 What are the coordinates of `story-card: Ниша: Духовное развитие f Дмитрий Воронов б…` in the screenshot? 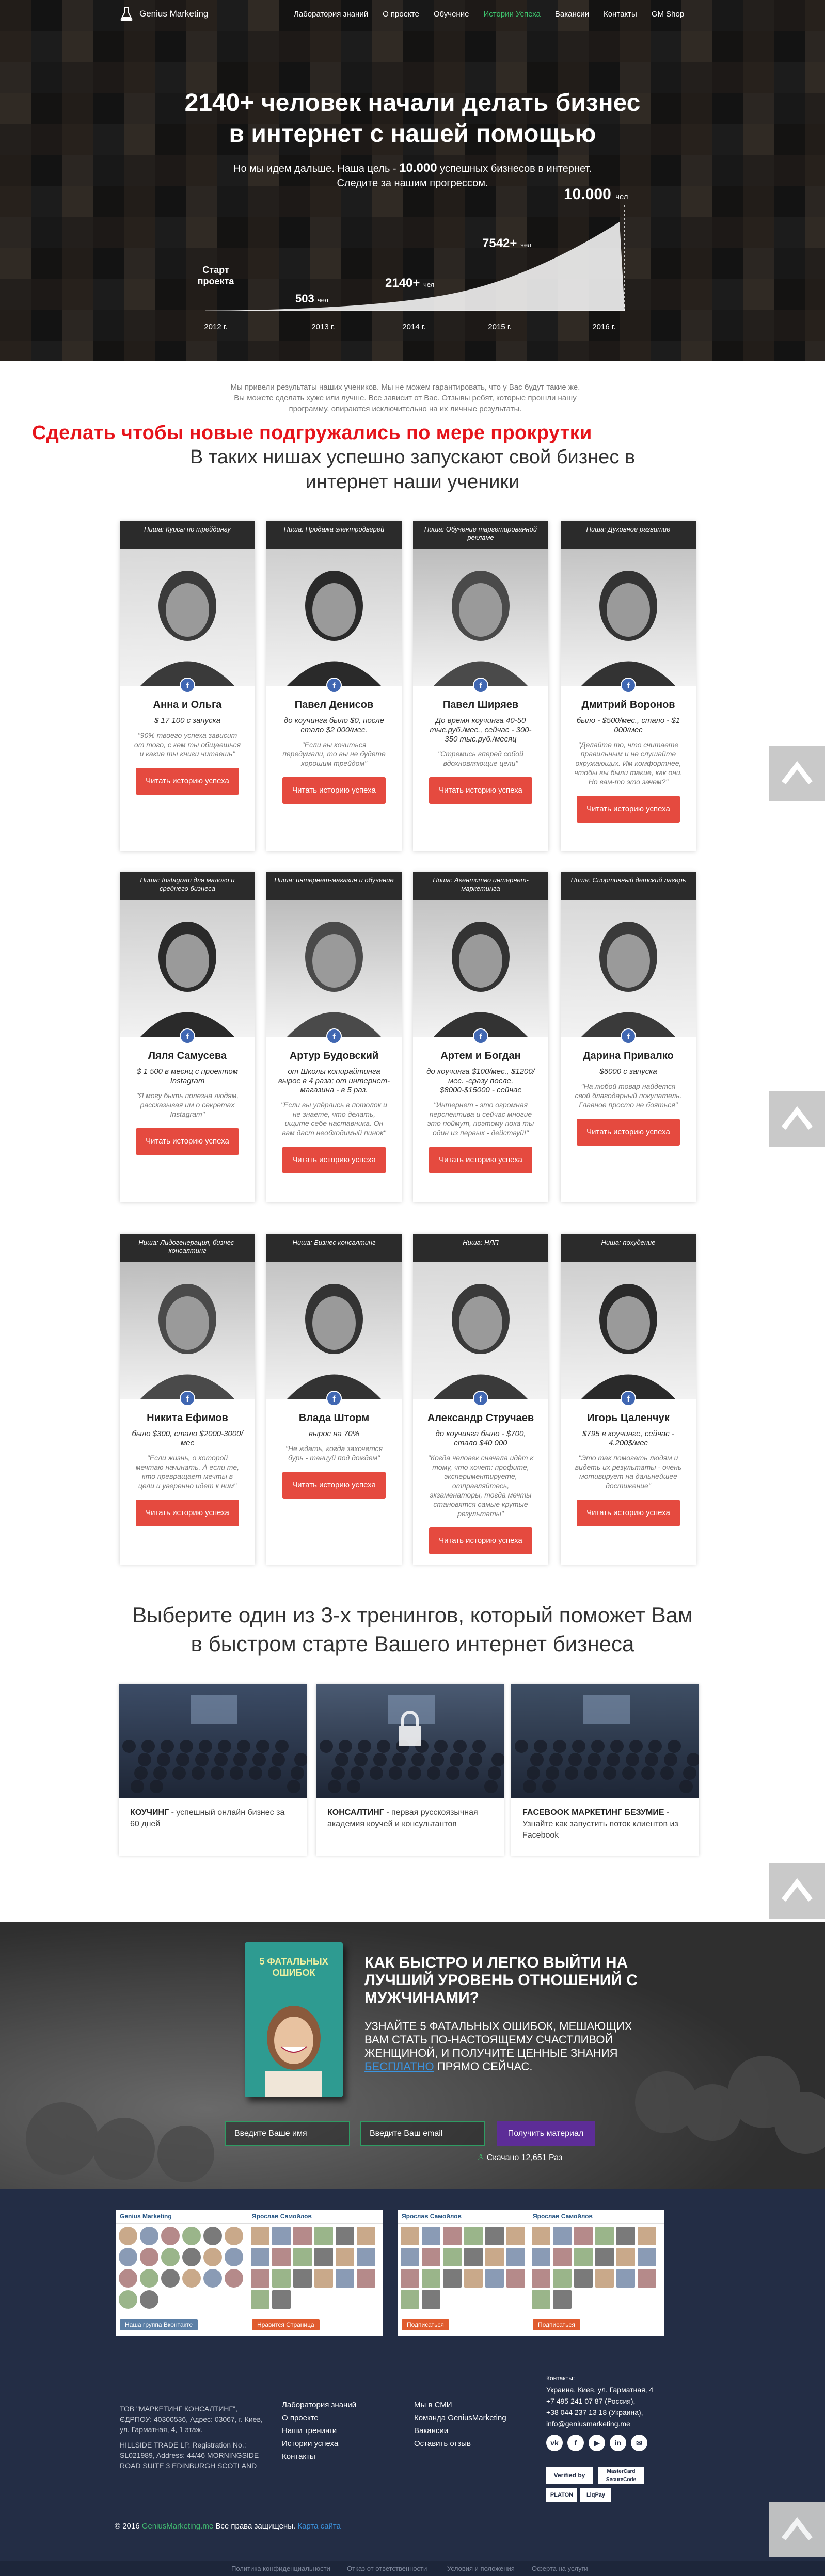 It's located at (628, 686).